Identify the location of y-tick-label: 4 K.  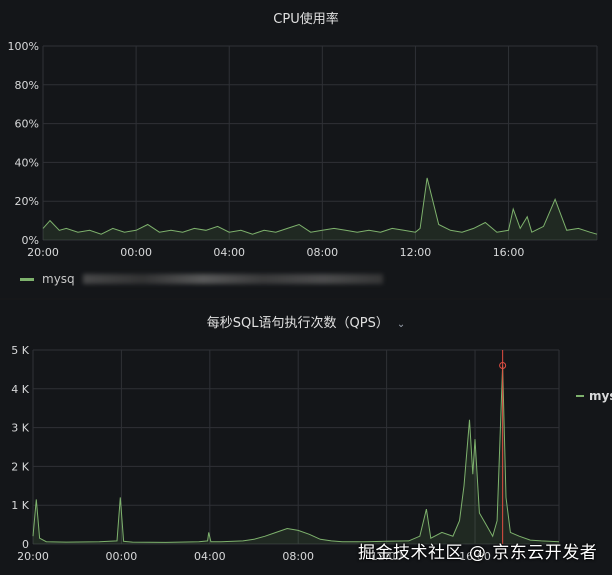
(20, 389).